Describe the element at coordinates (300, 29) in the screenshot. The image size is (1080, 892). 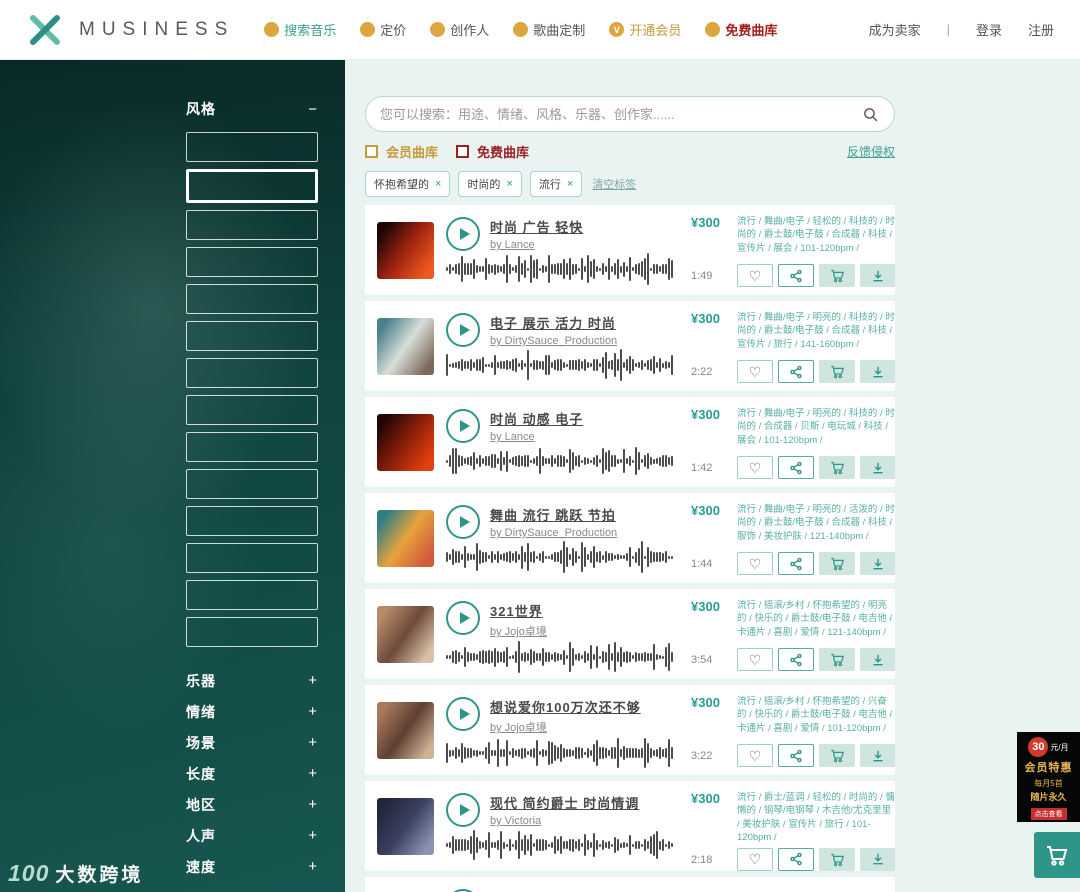
I see `nav-item: 搜索音乐` at that location.